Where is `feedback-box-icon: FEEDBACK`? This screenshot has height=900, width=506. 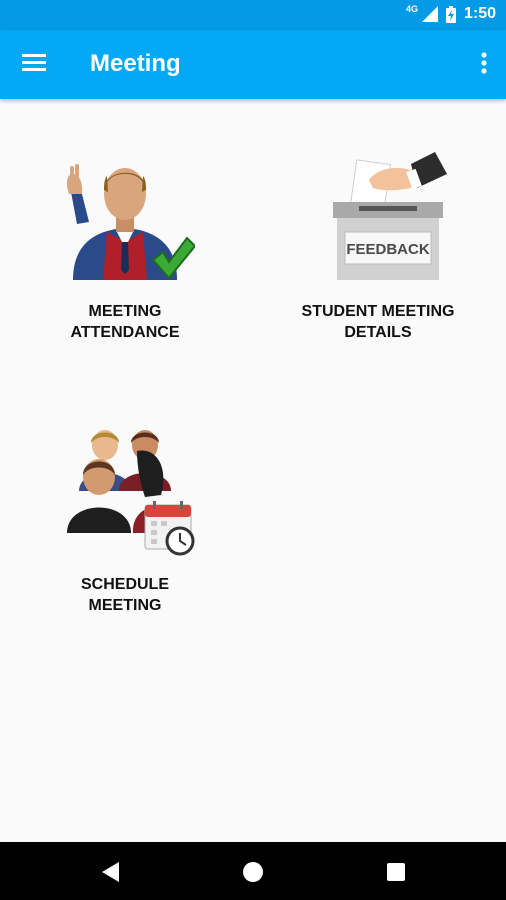 feedback-box-icon: FEEDBACK is located at coordinates (390, 216).